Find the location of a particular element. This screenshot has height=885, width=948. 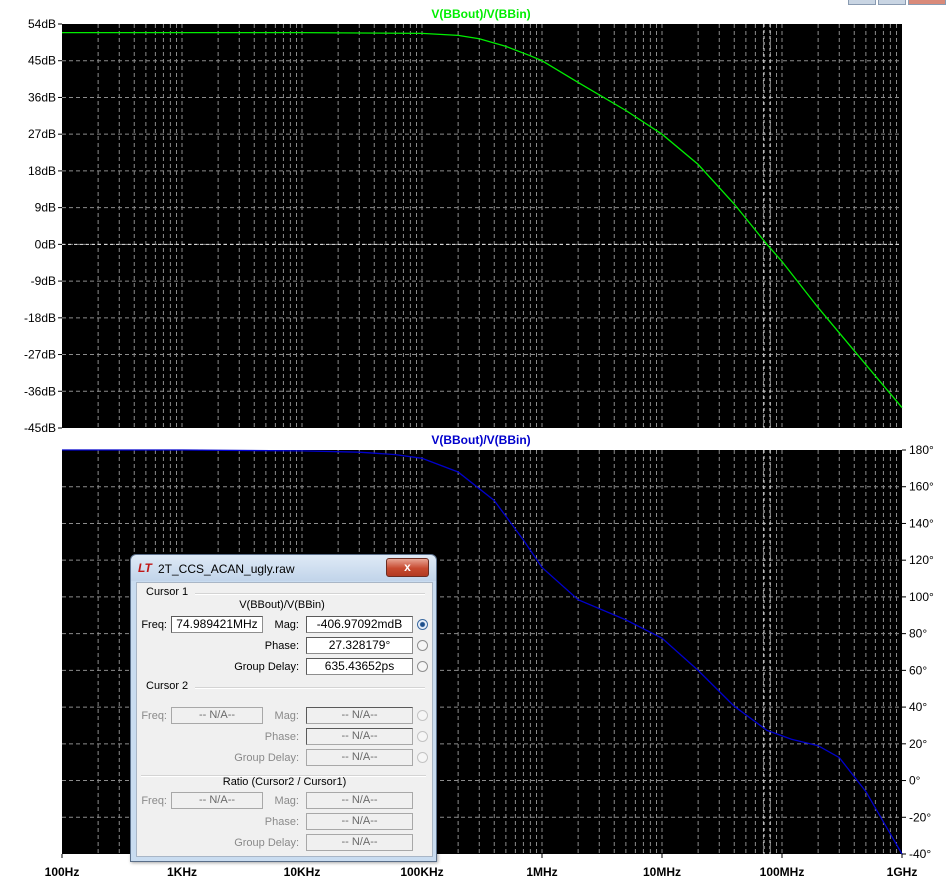

y-tick-label: -20° is located at coordinates (920, 817).